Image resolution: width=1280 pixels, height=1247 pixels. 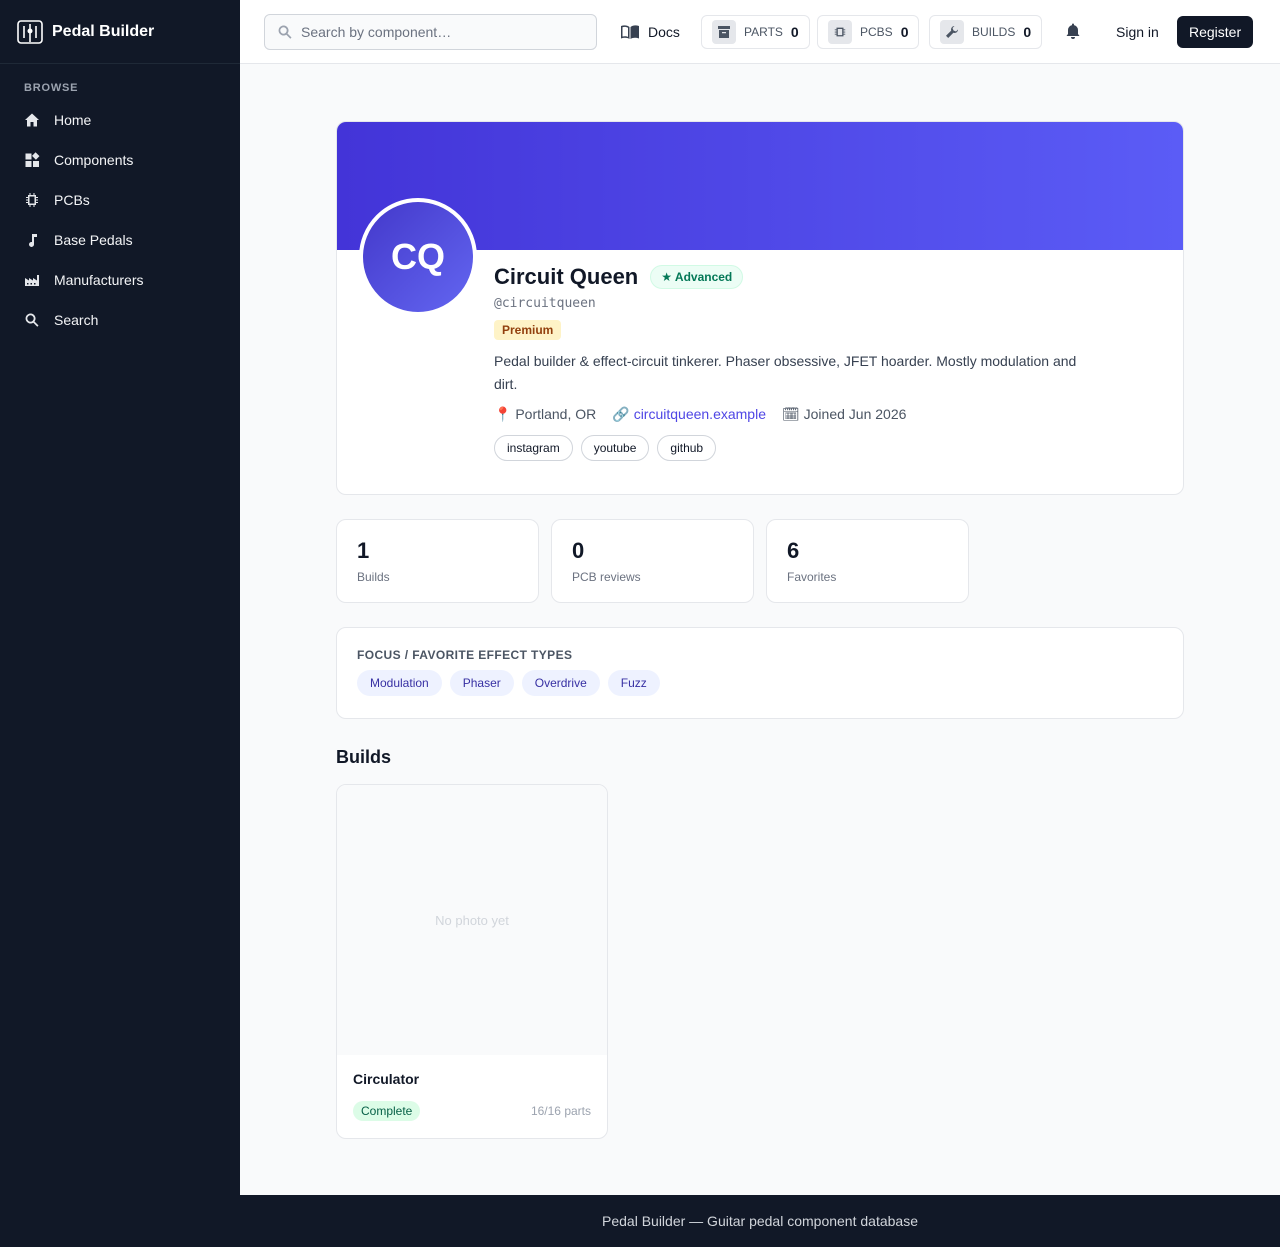 I want to click on builds-heading: Builds, so click(x=364, y=757).